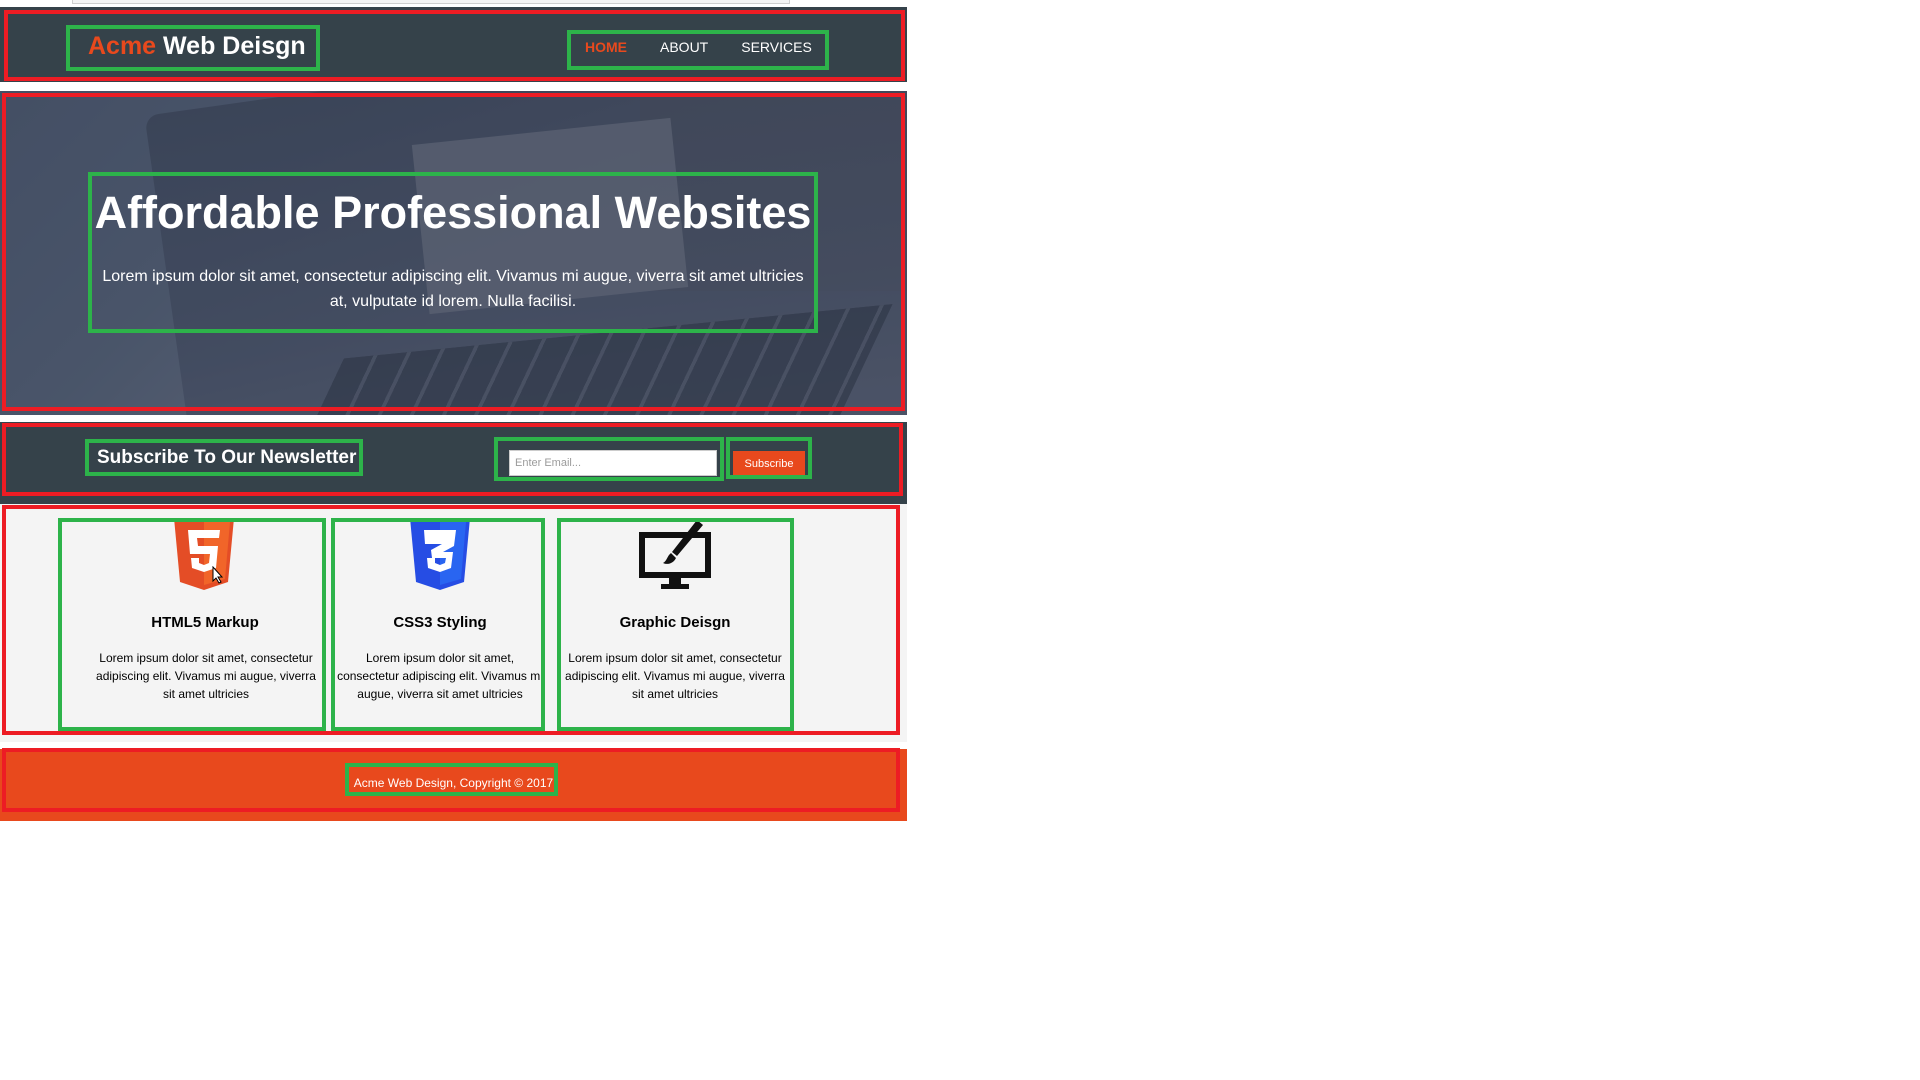 The width and height of the screenshot is (1920, 1080). Describe the element at coordinates (451, 779) in the screenshot. I see `footer-text-outline` at that location.